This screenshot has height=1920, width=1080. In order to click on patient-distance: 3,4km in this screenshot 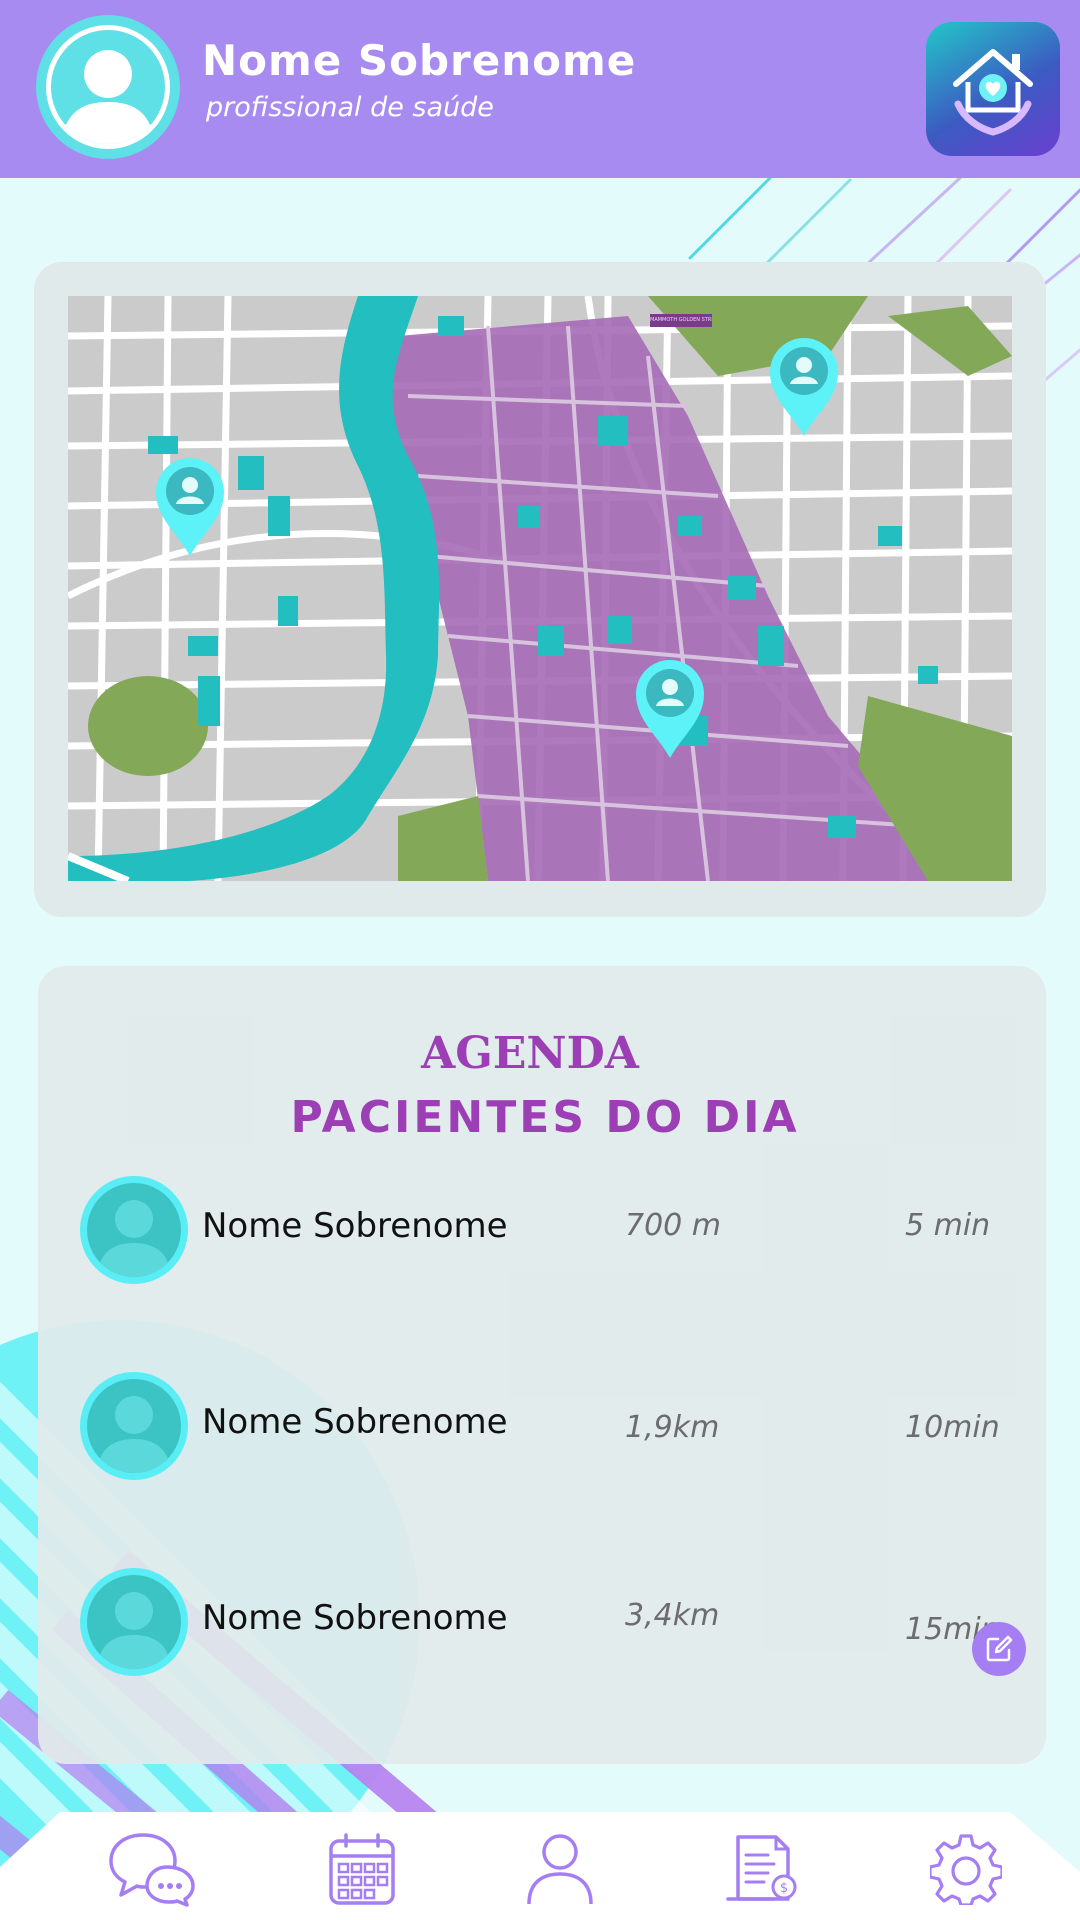, I will do `click(672, 1615)`.